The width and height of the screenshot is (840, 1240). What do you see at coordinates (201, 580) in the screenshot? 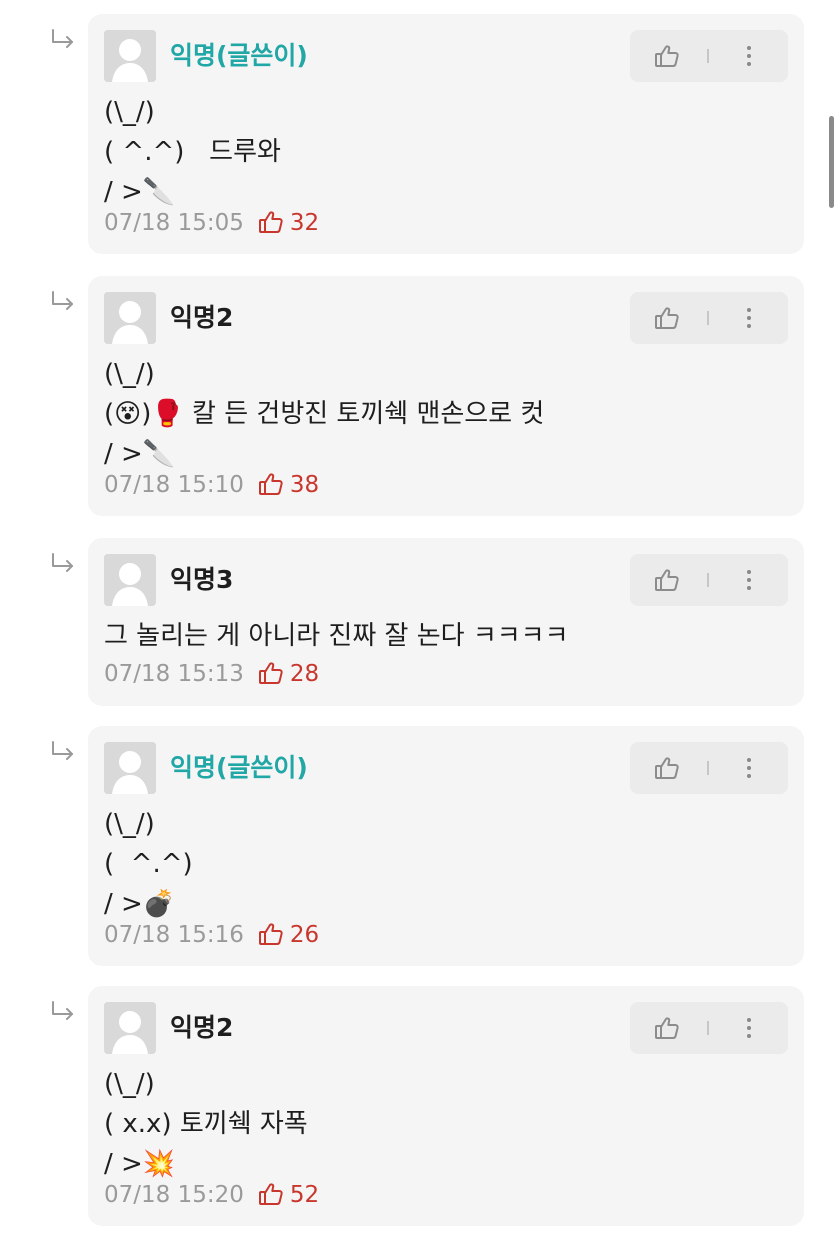
I see `comment-author: 익명3` at bounding box center [201, 580].